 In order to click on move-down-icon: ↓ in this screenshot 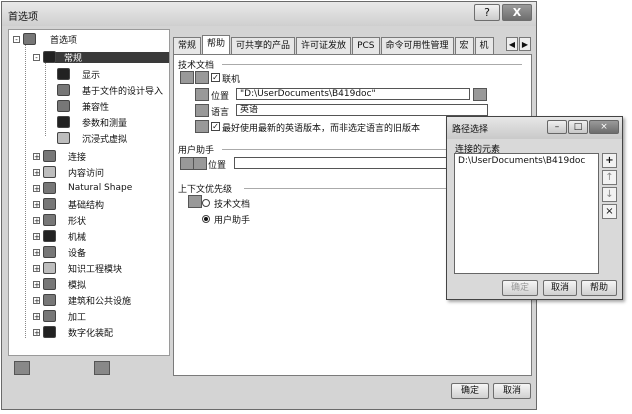, I will do `click(609, 194)`.